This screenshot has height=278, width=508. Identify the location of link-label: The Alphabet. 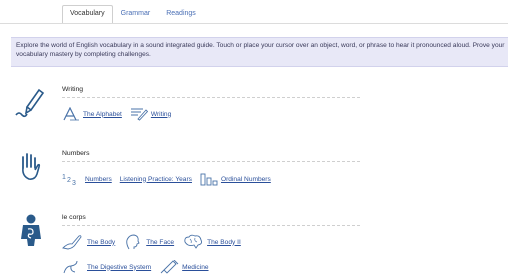
(102, 114).